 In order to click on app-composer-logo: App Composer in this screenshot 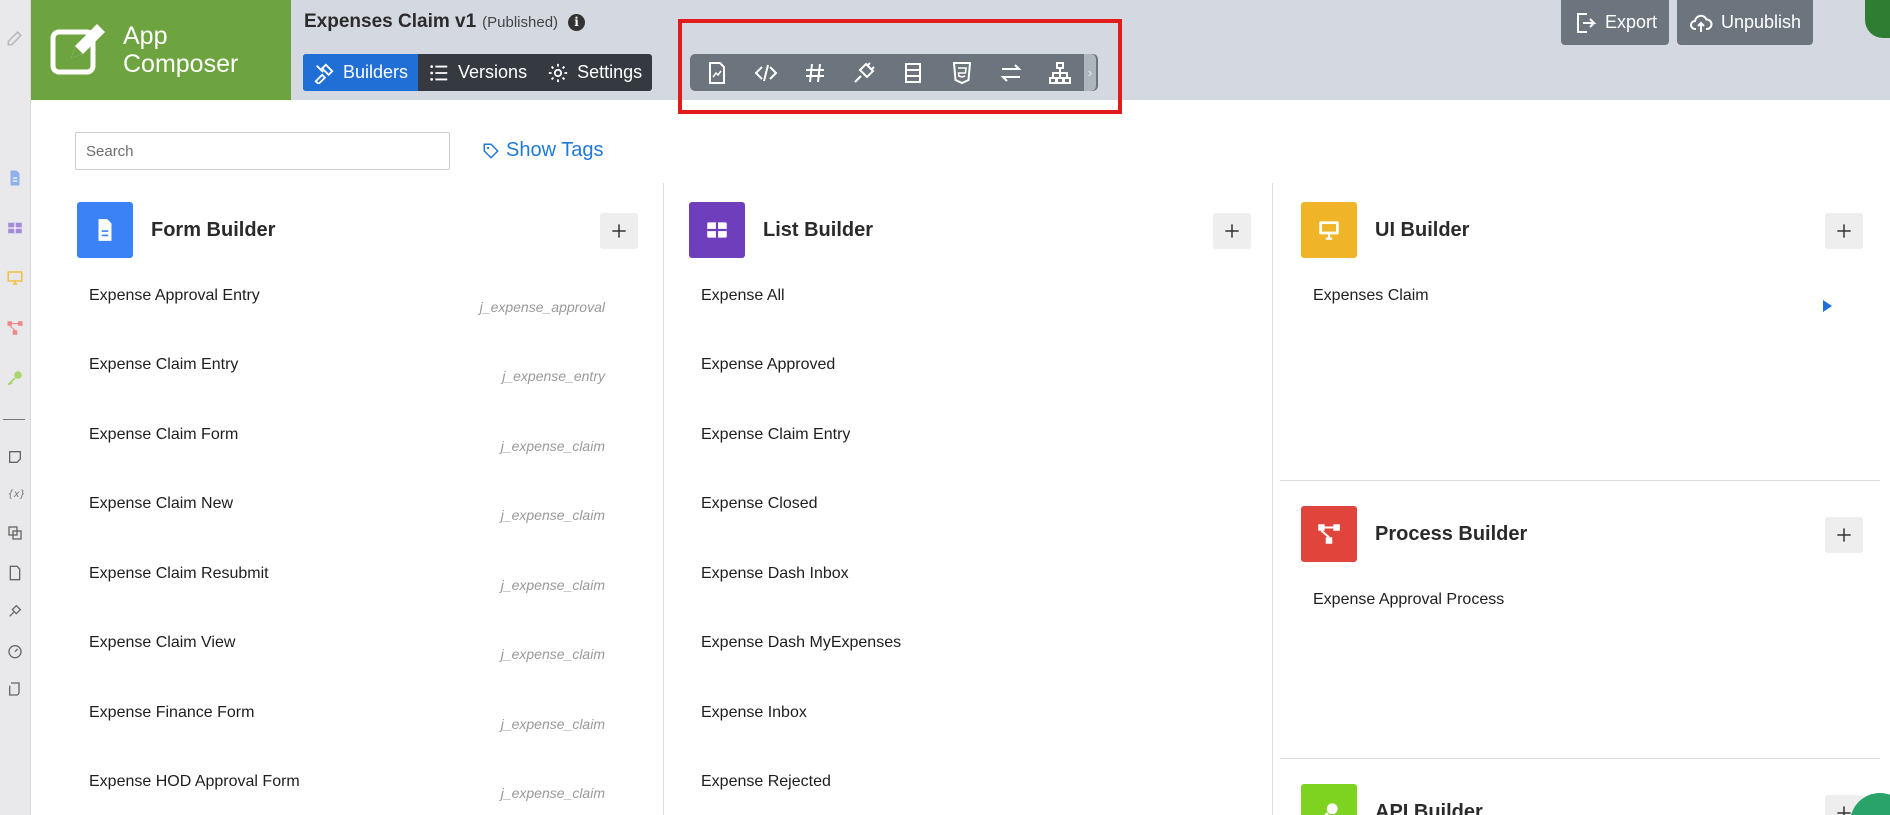, I will do `click(161, 50)`.